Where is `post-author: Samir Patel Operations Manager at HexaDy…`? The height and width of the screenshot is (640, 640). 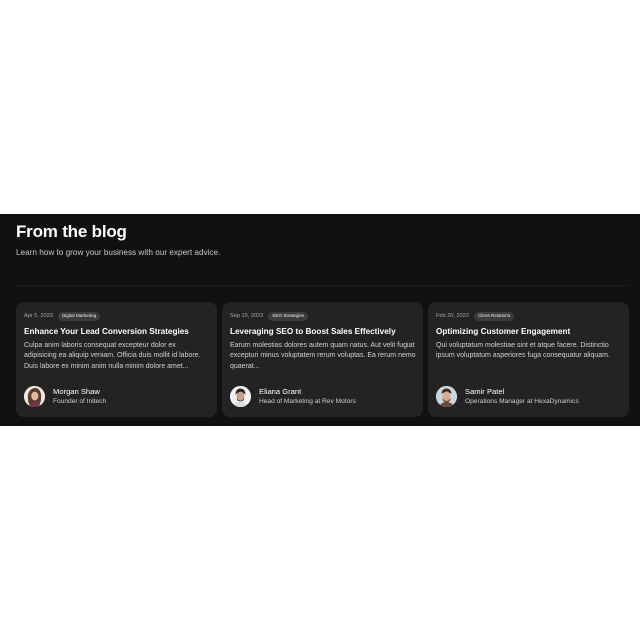 post-author: Samir Patel Operations Manager at HexaDy… is located at coordinates (507, 396).